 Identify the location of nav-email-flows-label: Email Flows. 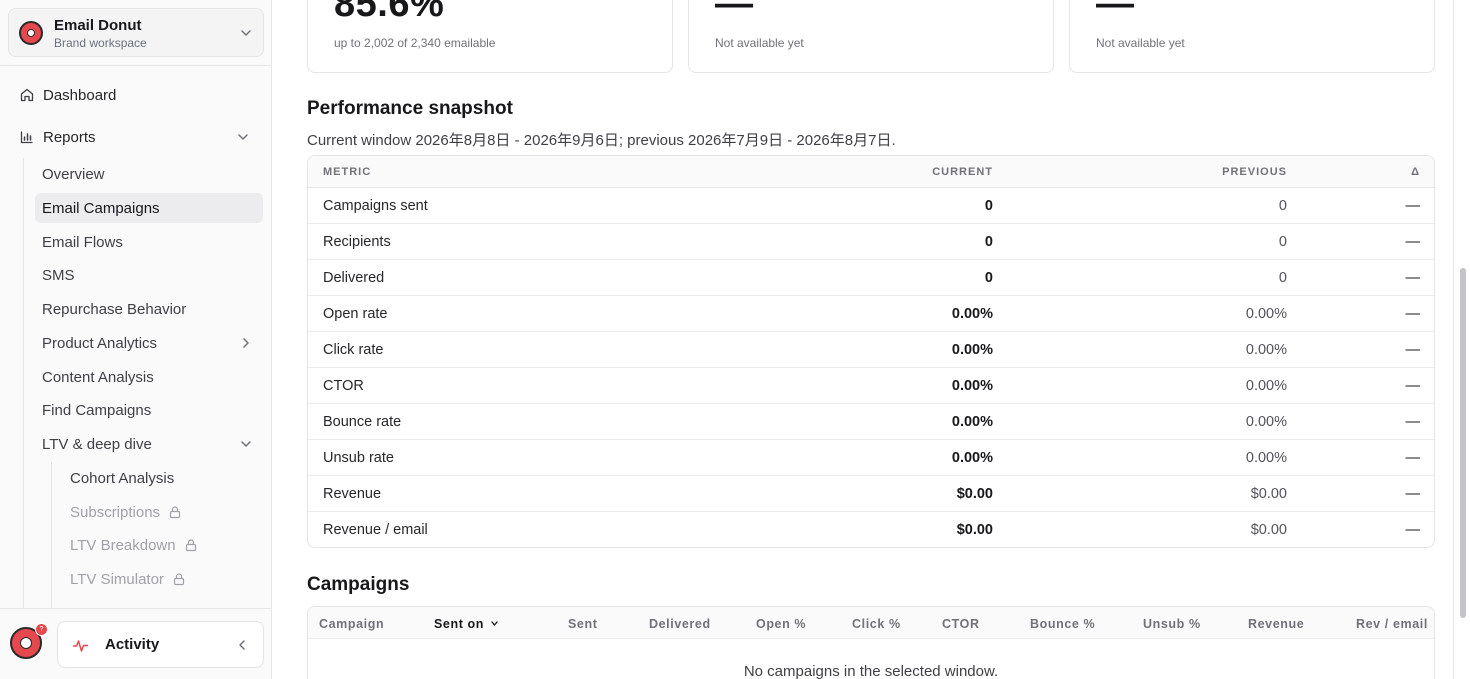
(82, 242).